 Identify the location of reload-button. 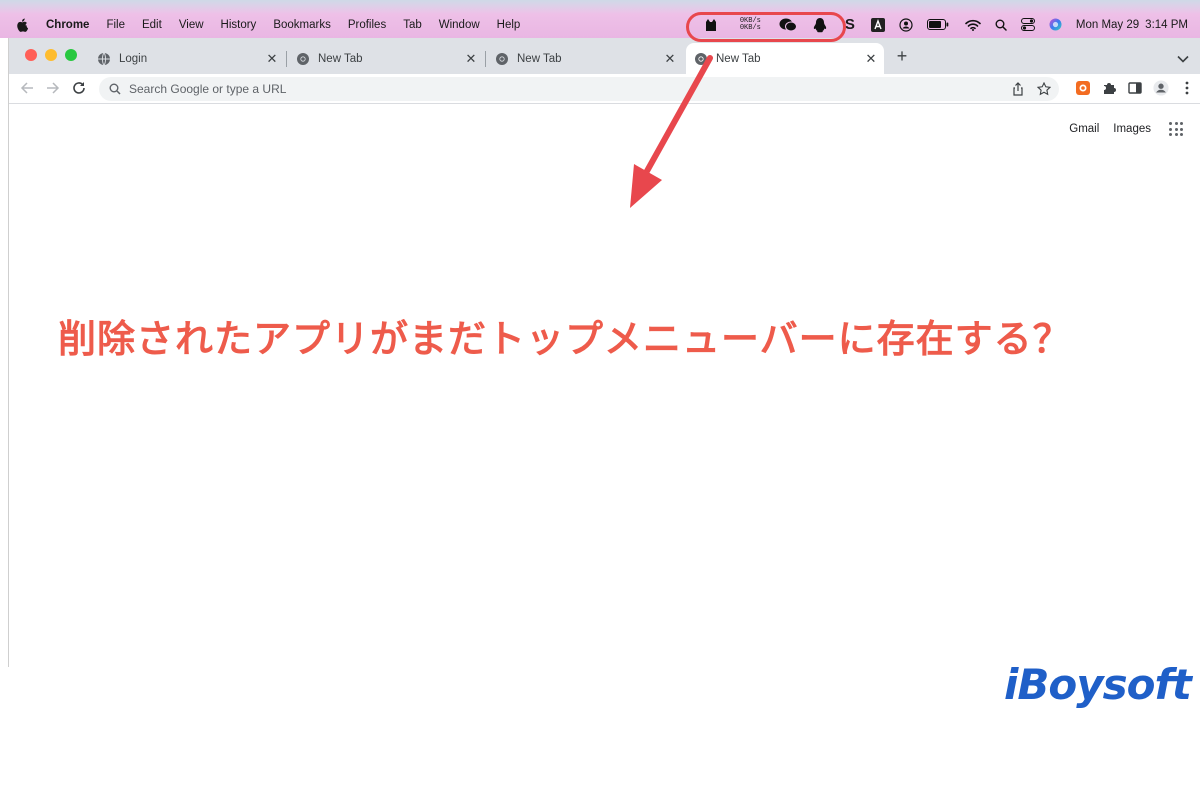
(79, 88).